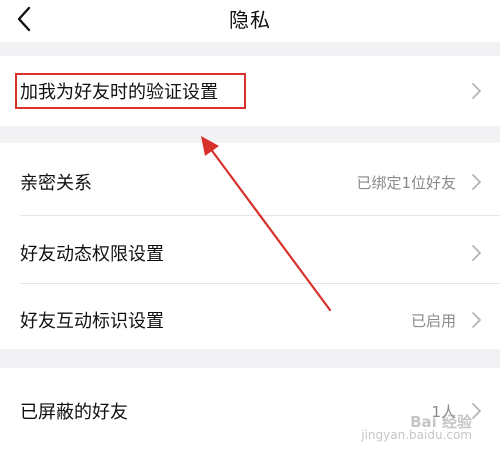 The image size is (500, 454). Describe the element at coordinates (130, 91) in the screenshot. I see `annotation-highlight-box` at that location.